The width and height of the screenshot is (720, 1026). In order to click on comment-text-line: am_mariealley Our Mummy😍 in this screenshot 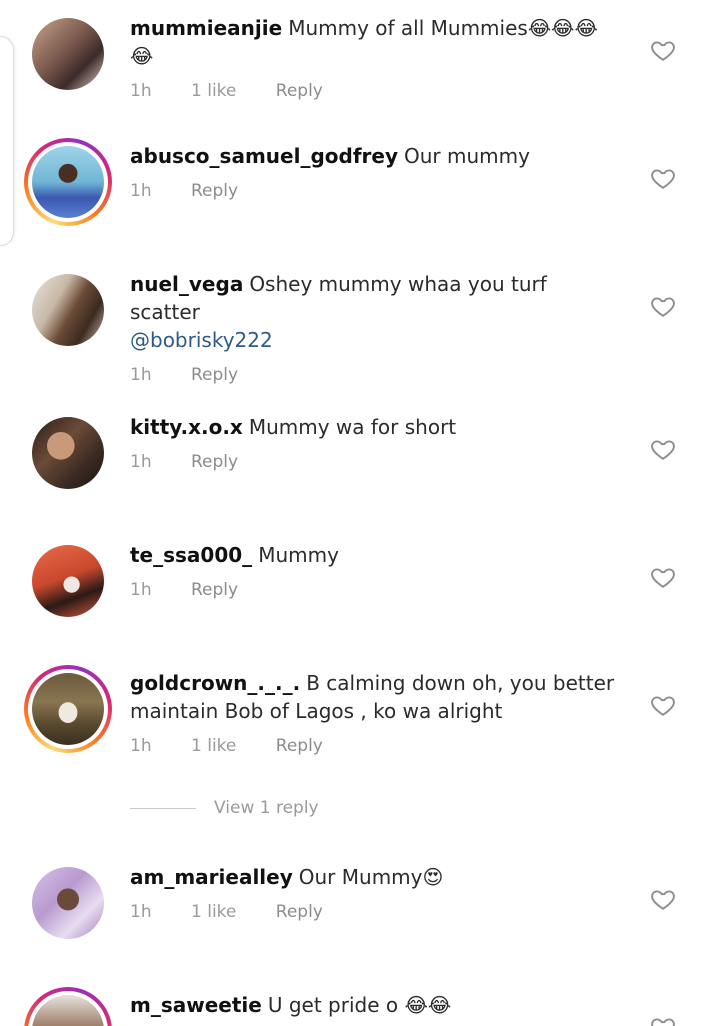, I will do `click(375, 877)`.